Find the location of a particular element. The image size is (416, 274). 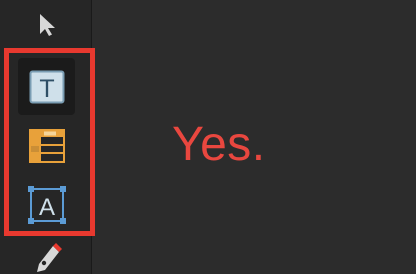

frame-icon-letter: A is located at coordinates (46, 207).